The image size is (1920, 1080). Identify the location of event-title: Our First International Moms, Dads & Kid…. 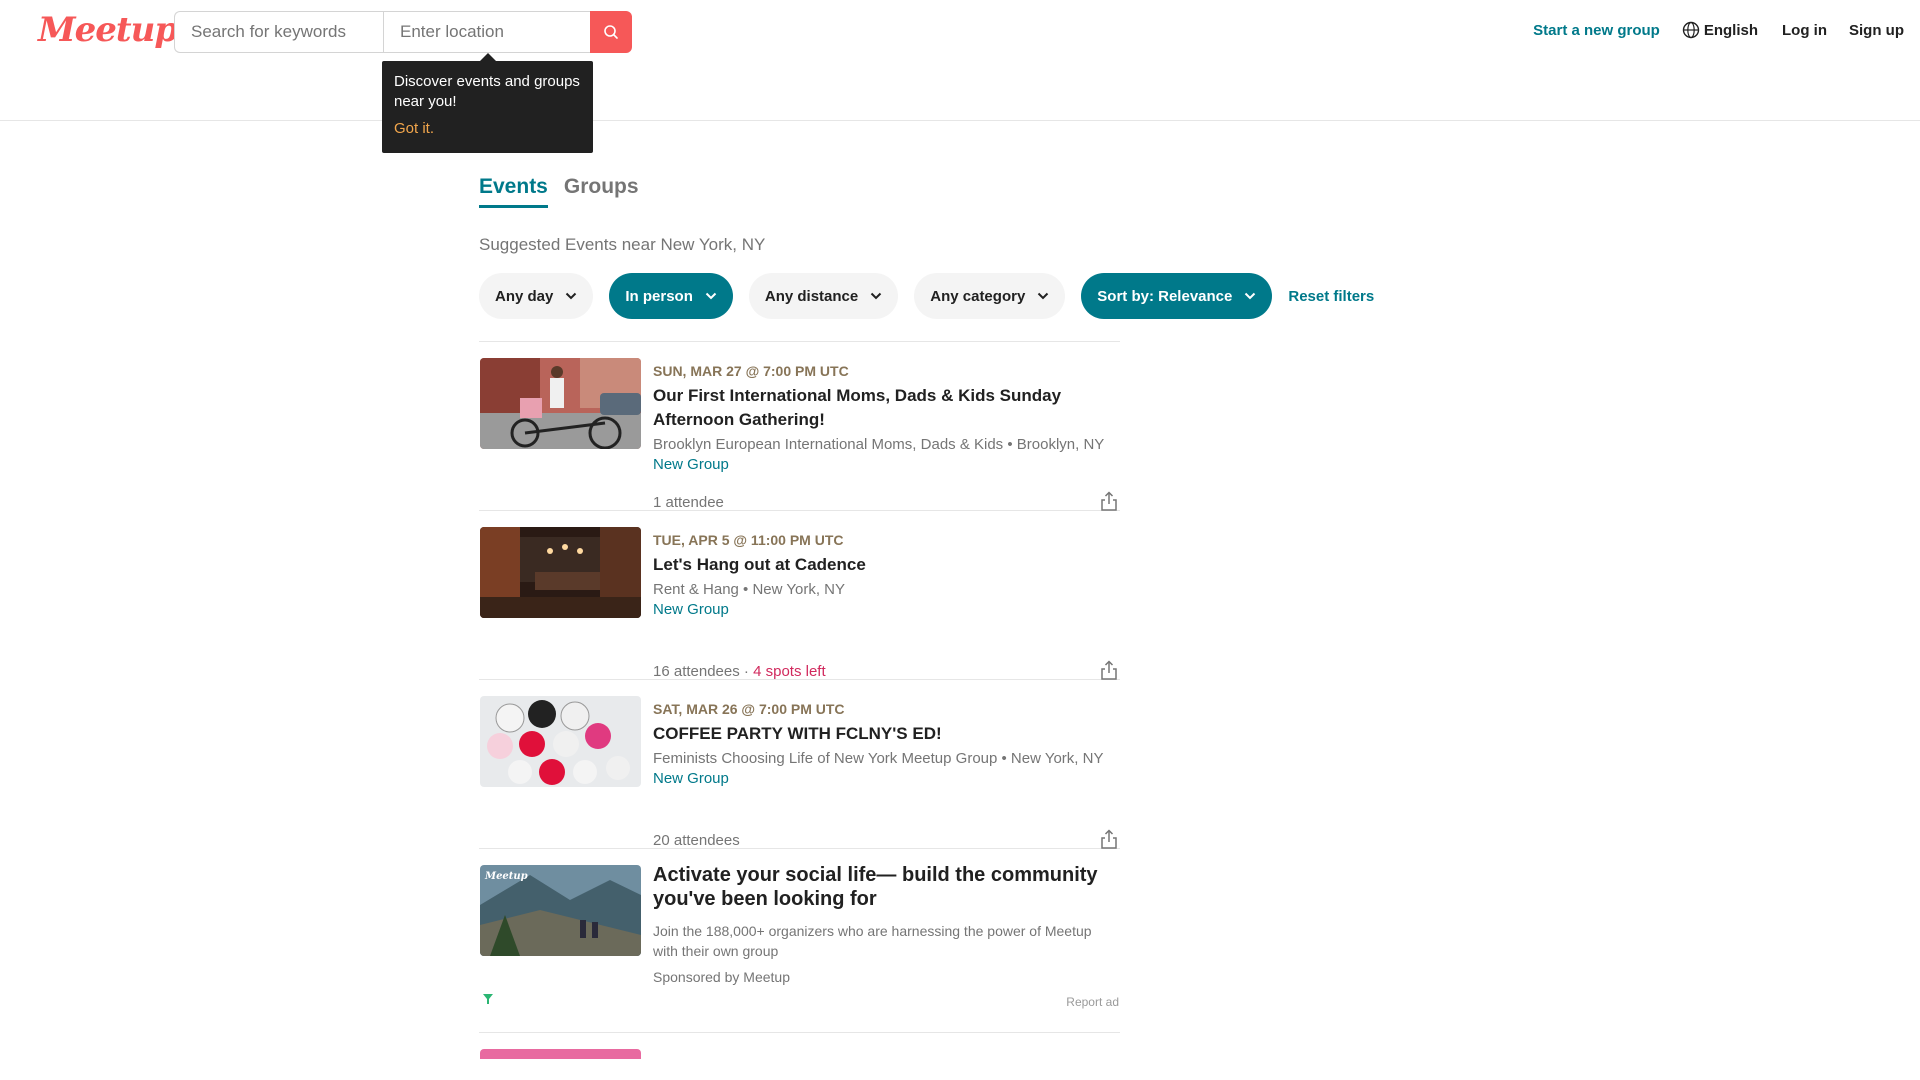
(885, 408).